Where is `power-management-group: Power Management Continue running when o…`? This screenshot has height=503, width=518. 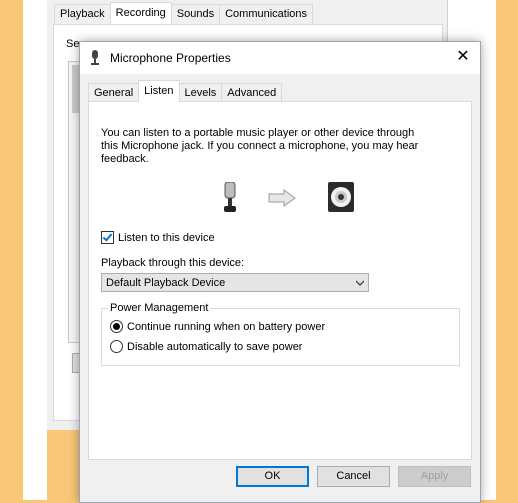
power-management-group: Power Management Continue running when o… is located at coordinates (280, 334).